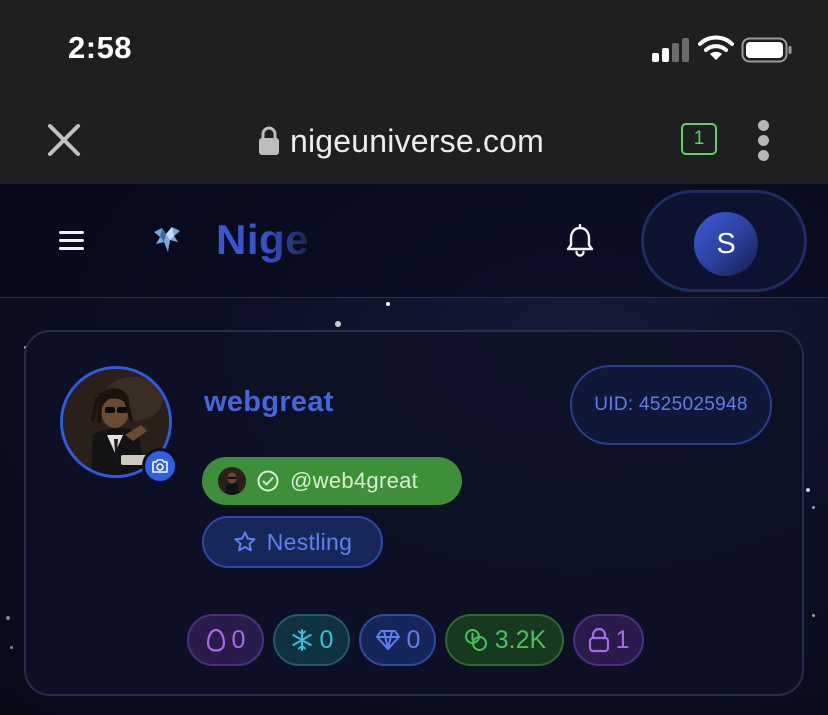 The height and width of the screenshot is (715, 828). What do you see at coordinates (671, 50) in the screenshot?
I see `cellular-signal-icon` at bounding box center [671, 50].